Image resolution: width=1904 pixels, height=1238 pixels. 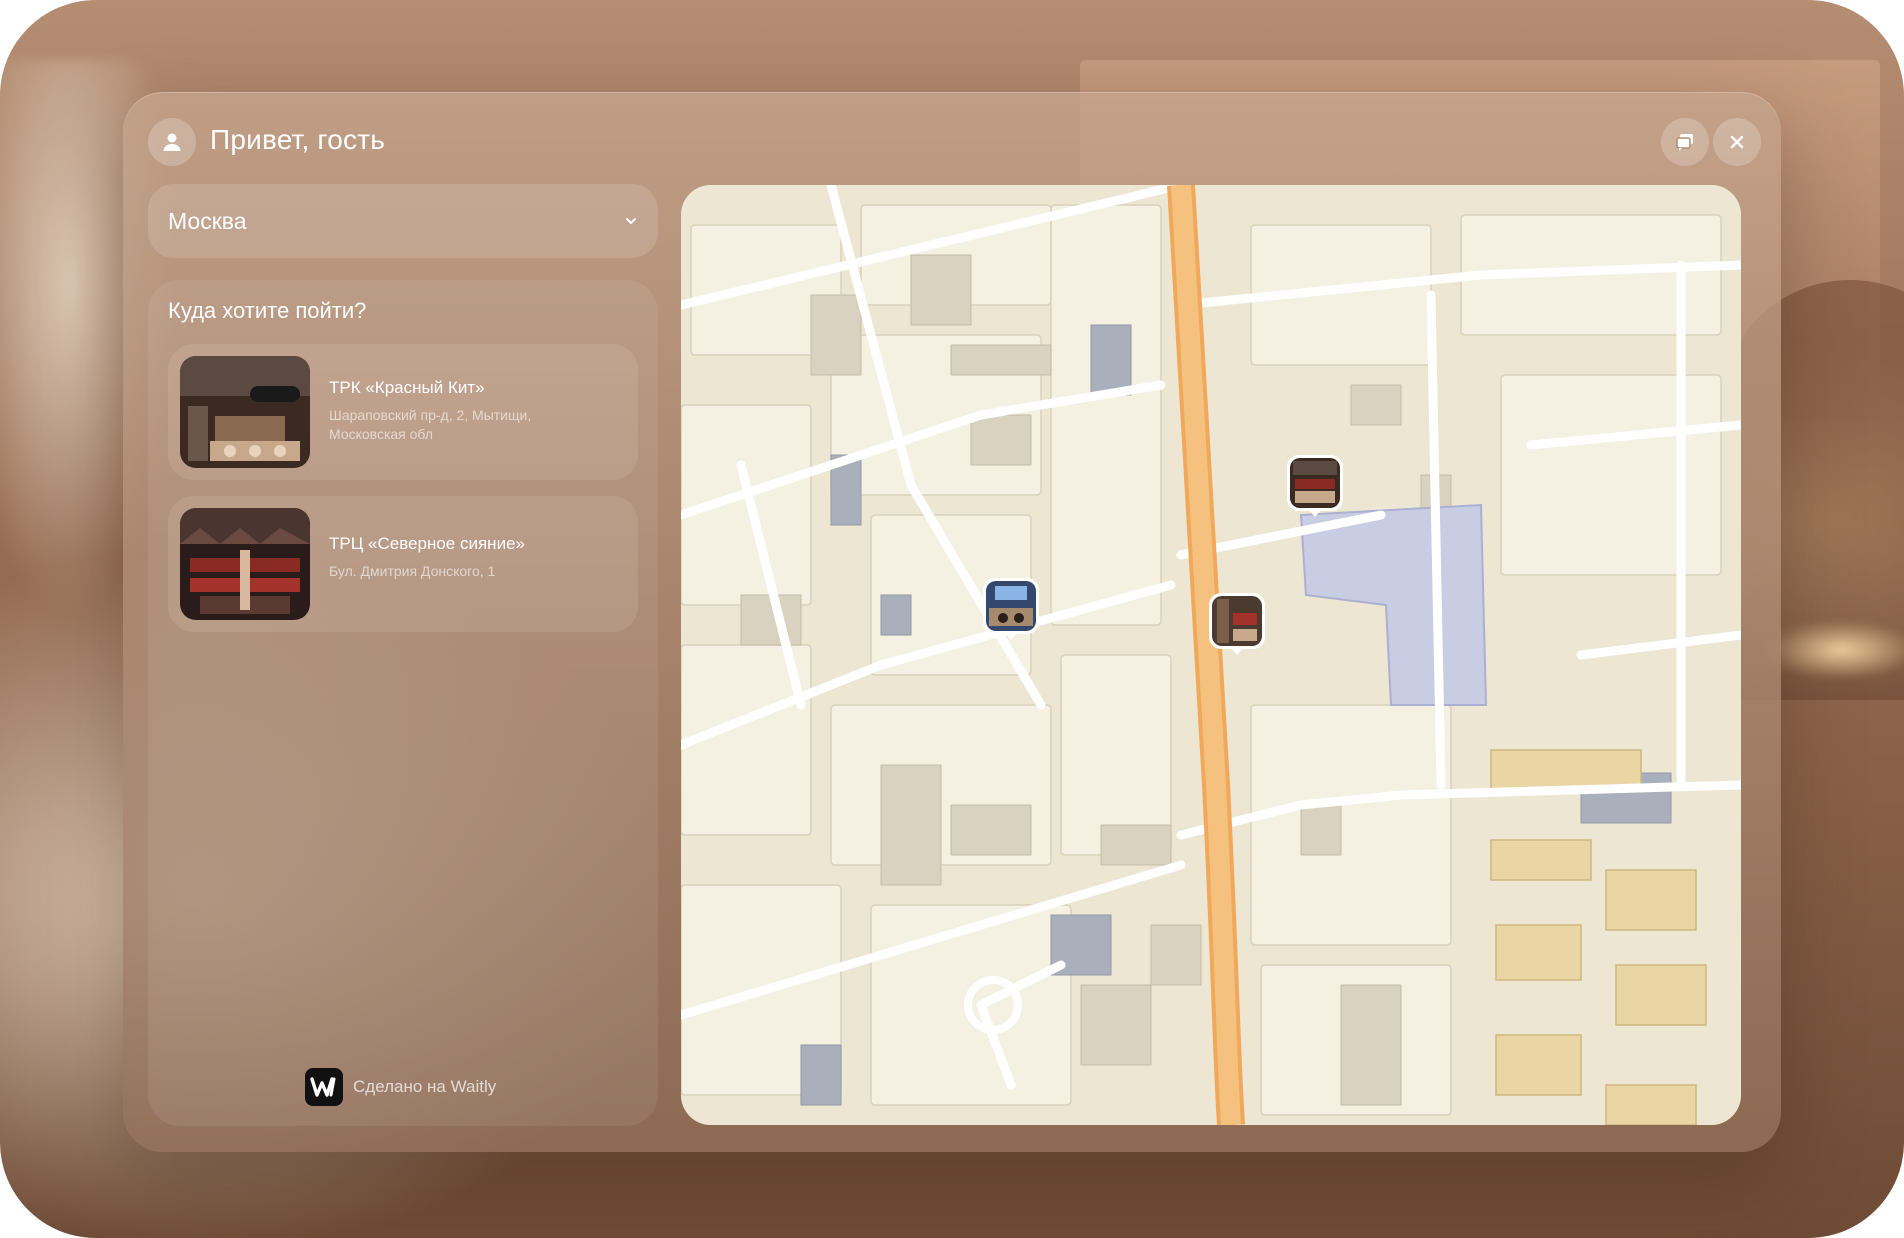 What do you see at coordinates (298, 139) in the screenshot?
I see `greeting-title: Привет, гость` at bounding box center [298, 139].